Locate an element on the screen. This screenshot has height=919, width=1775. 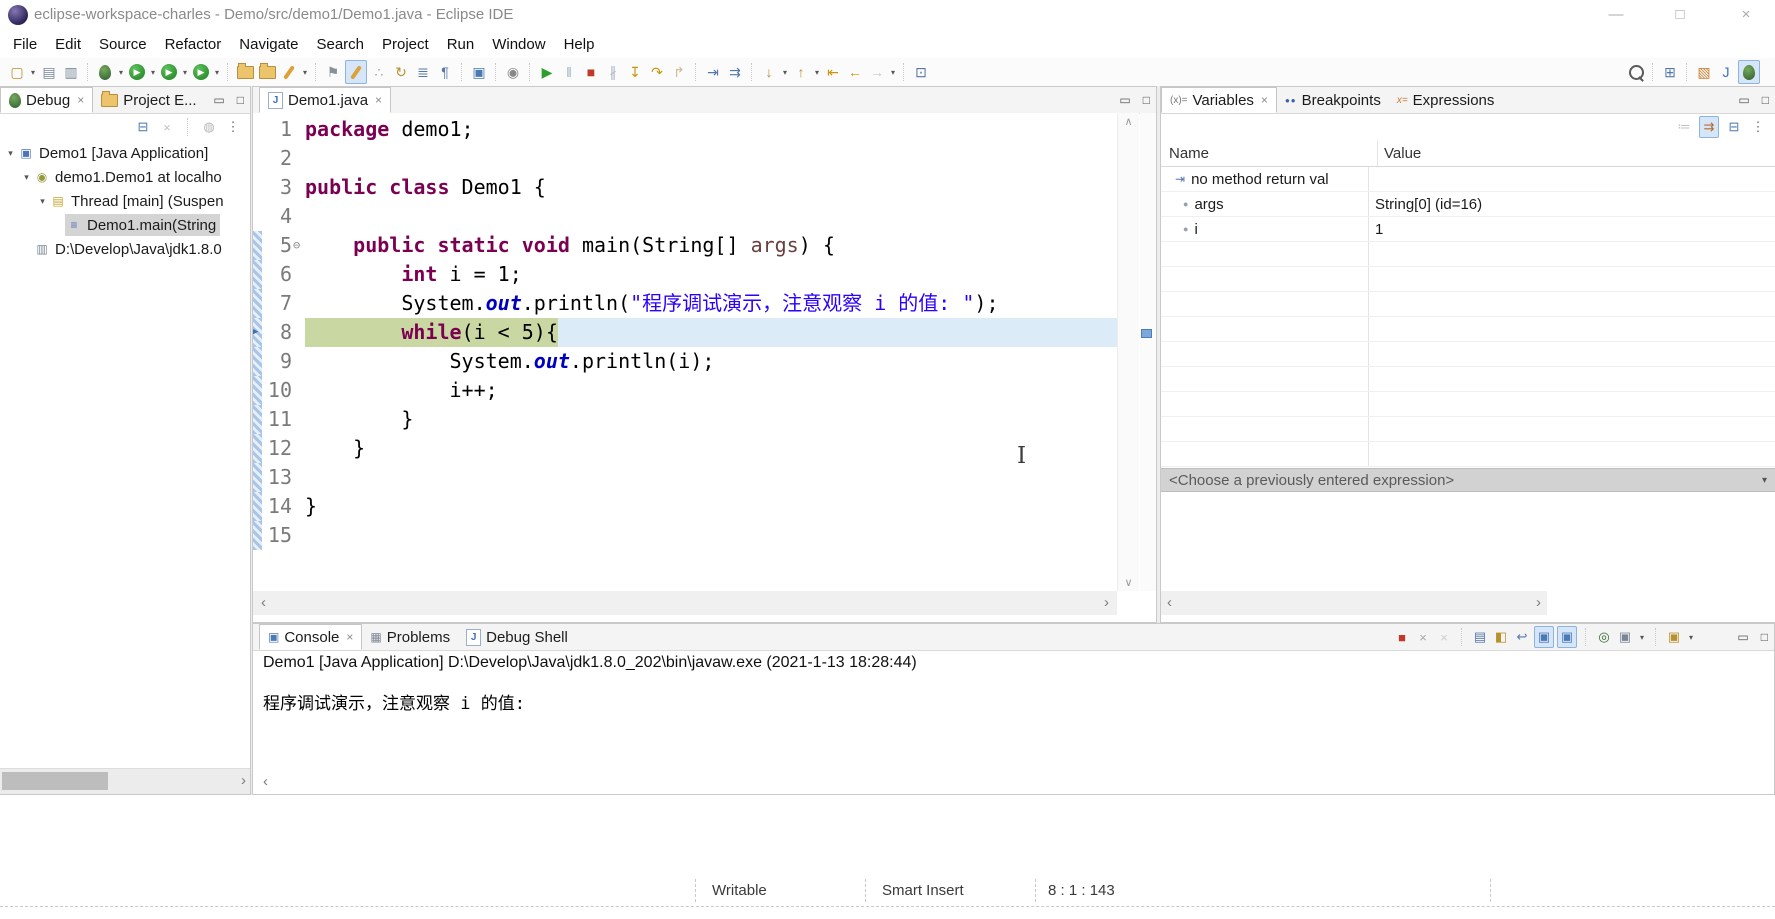
menu-navigate: Navigate is located at coordinates (268, 44).